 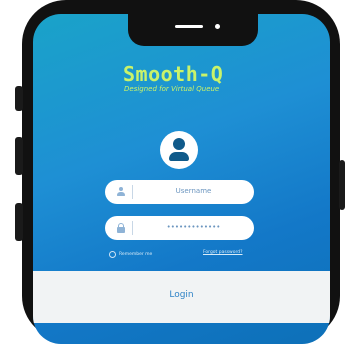 I want to click on password-value: •••••••••••••, so click(x=193, y=227).